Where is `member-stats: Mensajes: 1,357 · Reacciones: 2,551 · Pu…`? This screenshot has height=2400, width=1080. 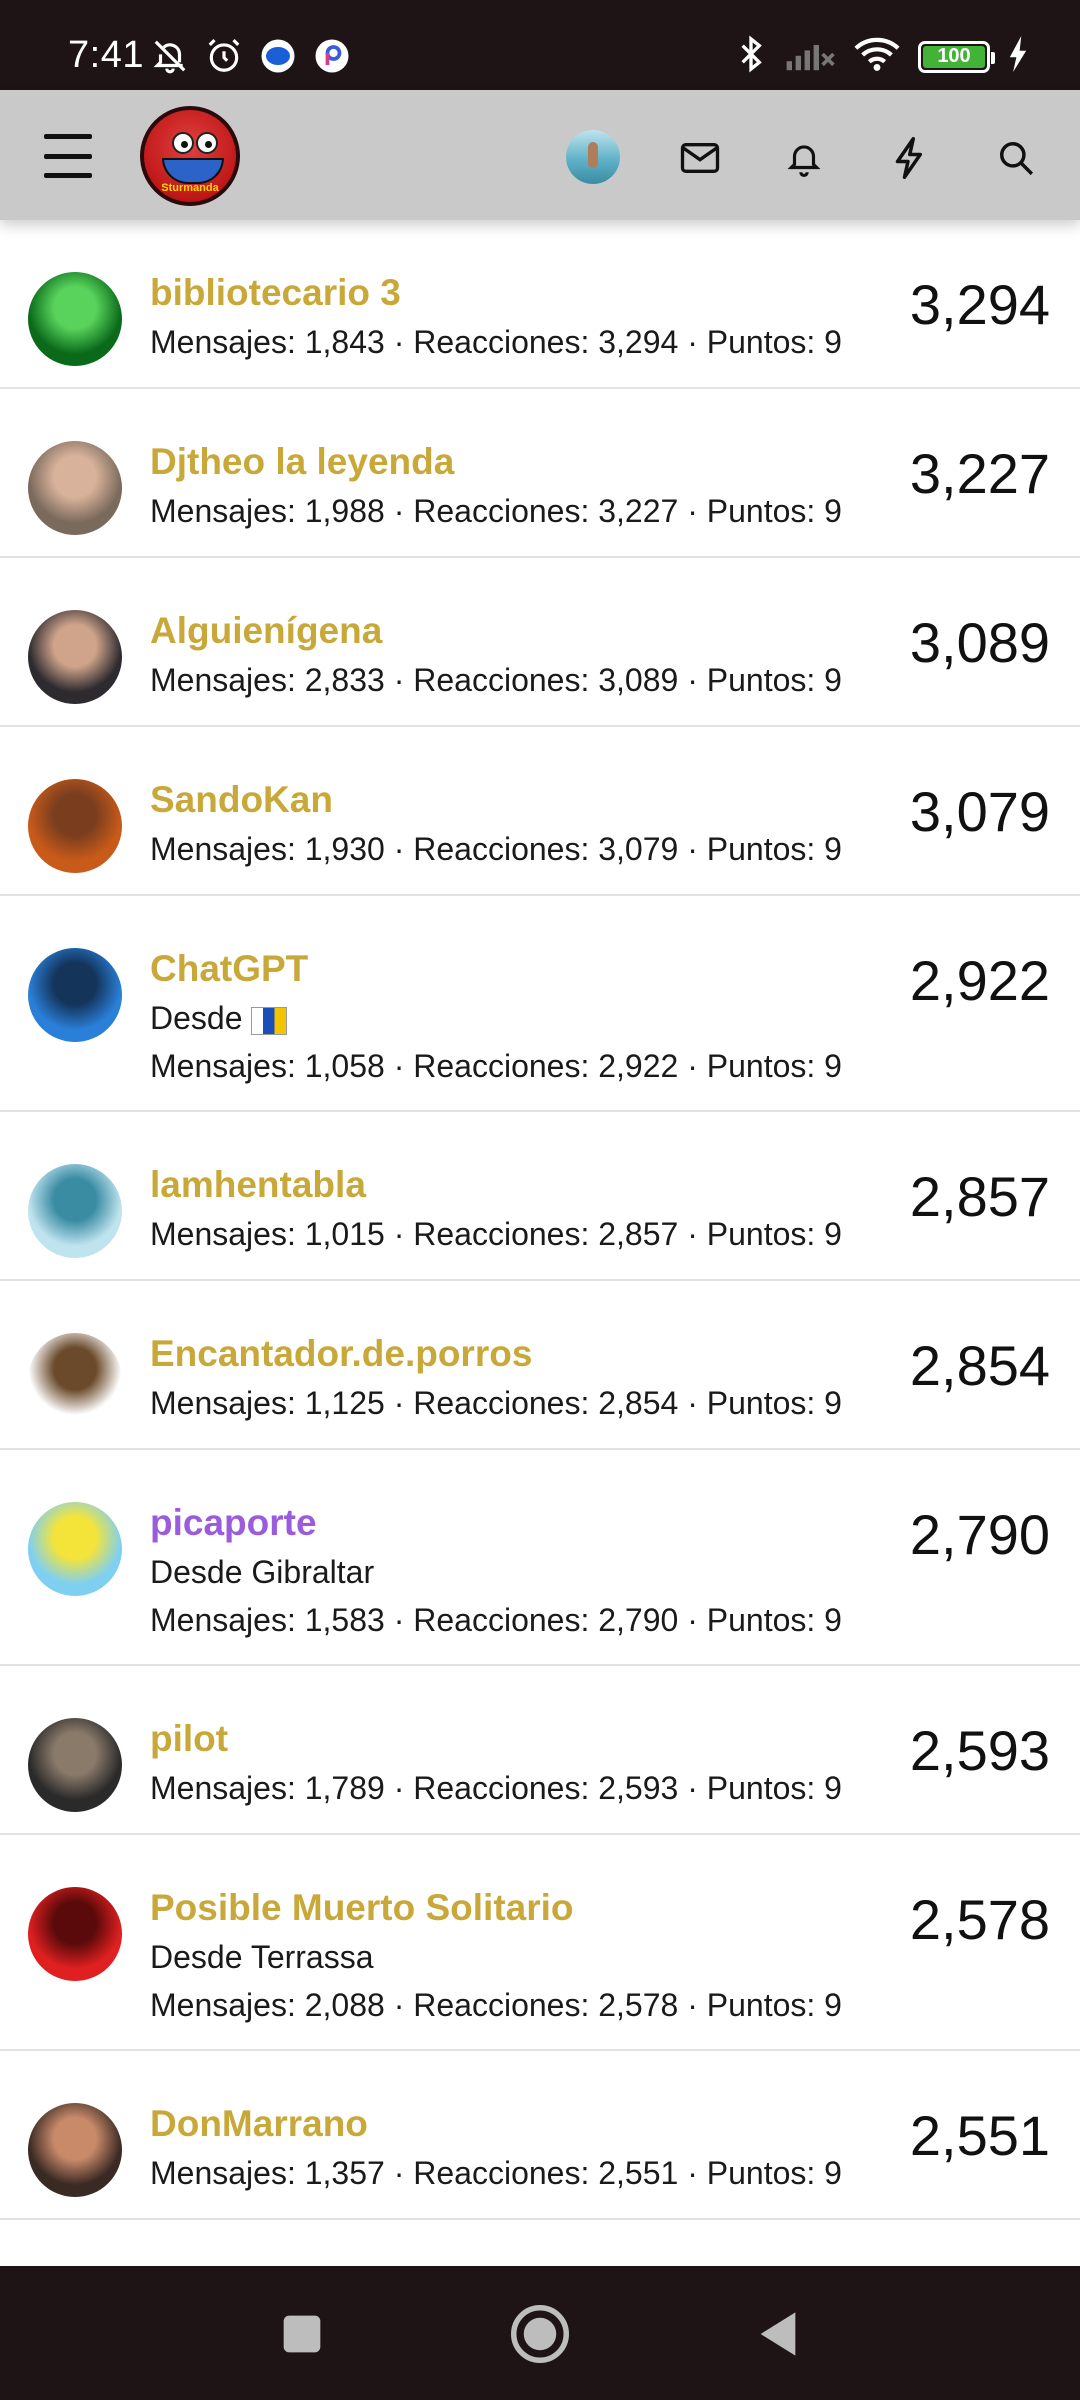
member-stats: Mensajes: 1,357 · Reacciones: 2,551 · Pu… is located at coordinates (496, 2173).